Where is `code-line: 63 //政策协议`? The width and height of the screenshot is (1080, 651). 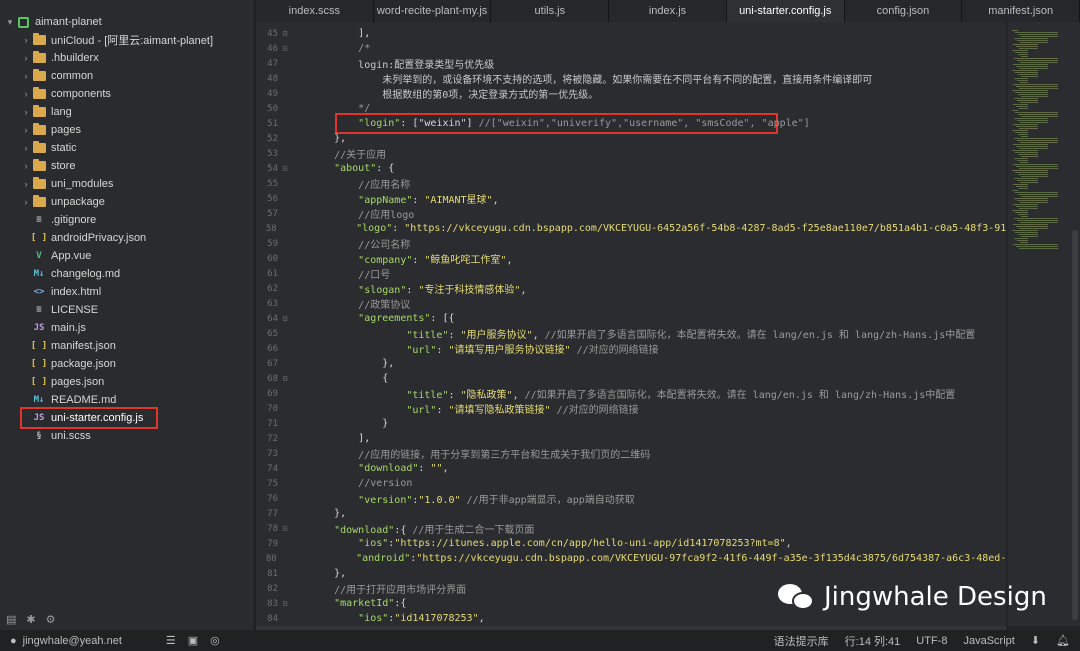 code-line: 63 //政策协议 is located at coordinates (631, 304).